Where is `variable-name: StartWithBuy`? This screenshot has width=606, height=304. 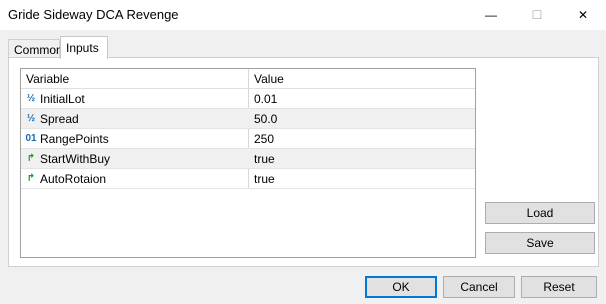
variable-name: StartWithBuy is located at coordinates (75, 159).